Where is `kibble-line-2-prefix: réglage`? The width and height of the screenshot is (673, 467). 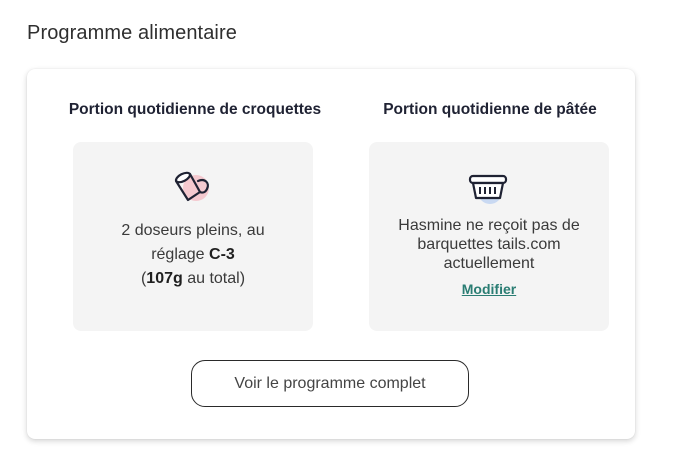
kibble-line-2-prefix: réglage is located at coordinates (180, 254).